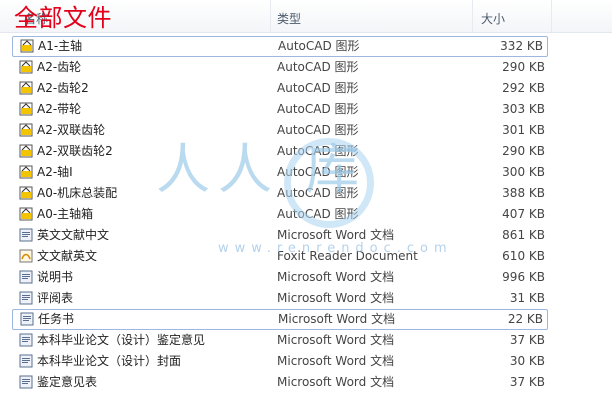 The image size is (612, 413). I want to click on file-name: A2-双联齿轮2, so click(75, 151).